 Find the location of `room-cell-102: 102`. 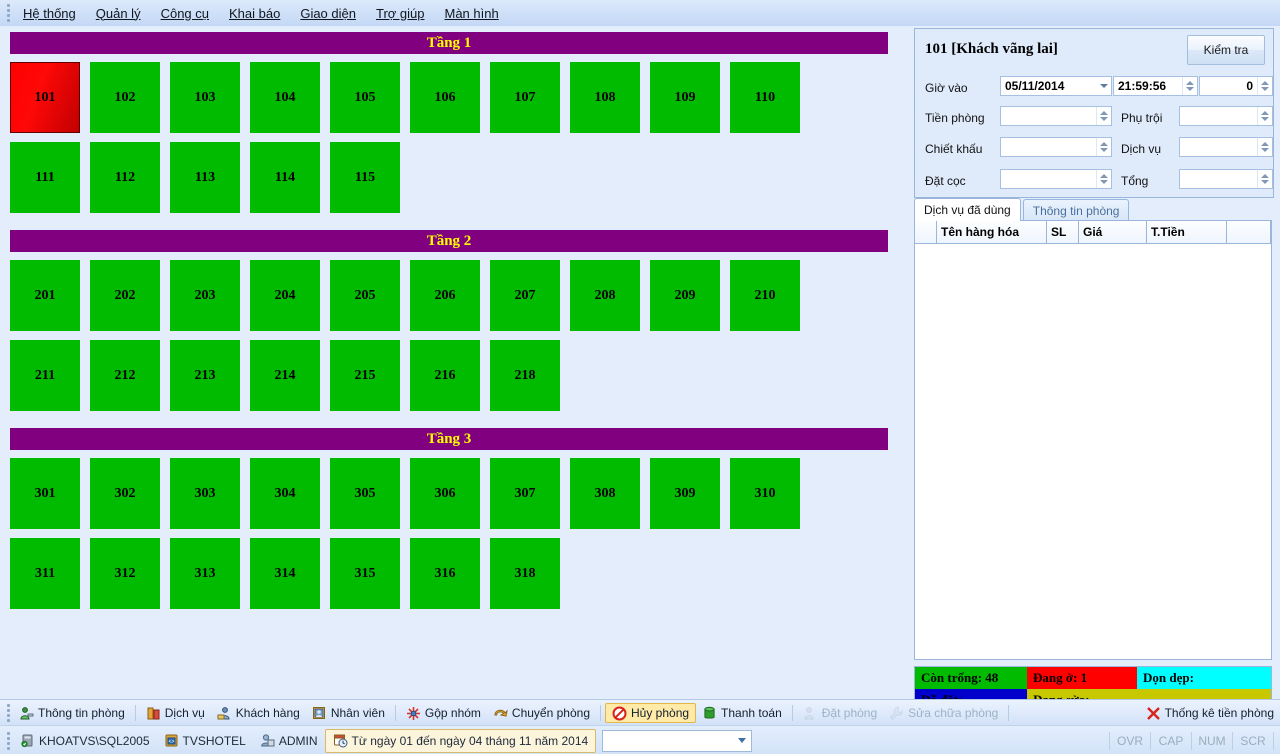

room-cell-102: 102 is located at coordinates (125, 97).